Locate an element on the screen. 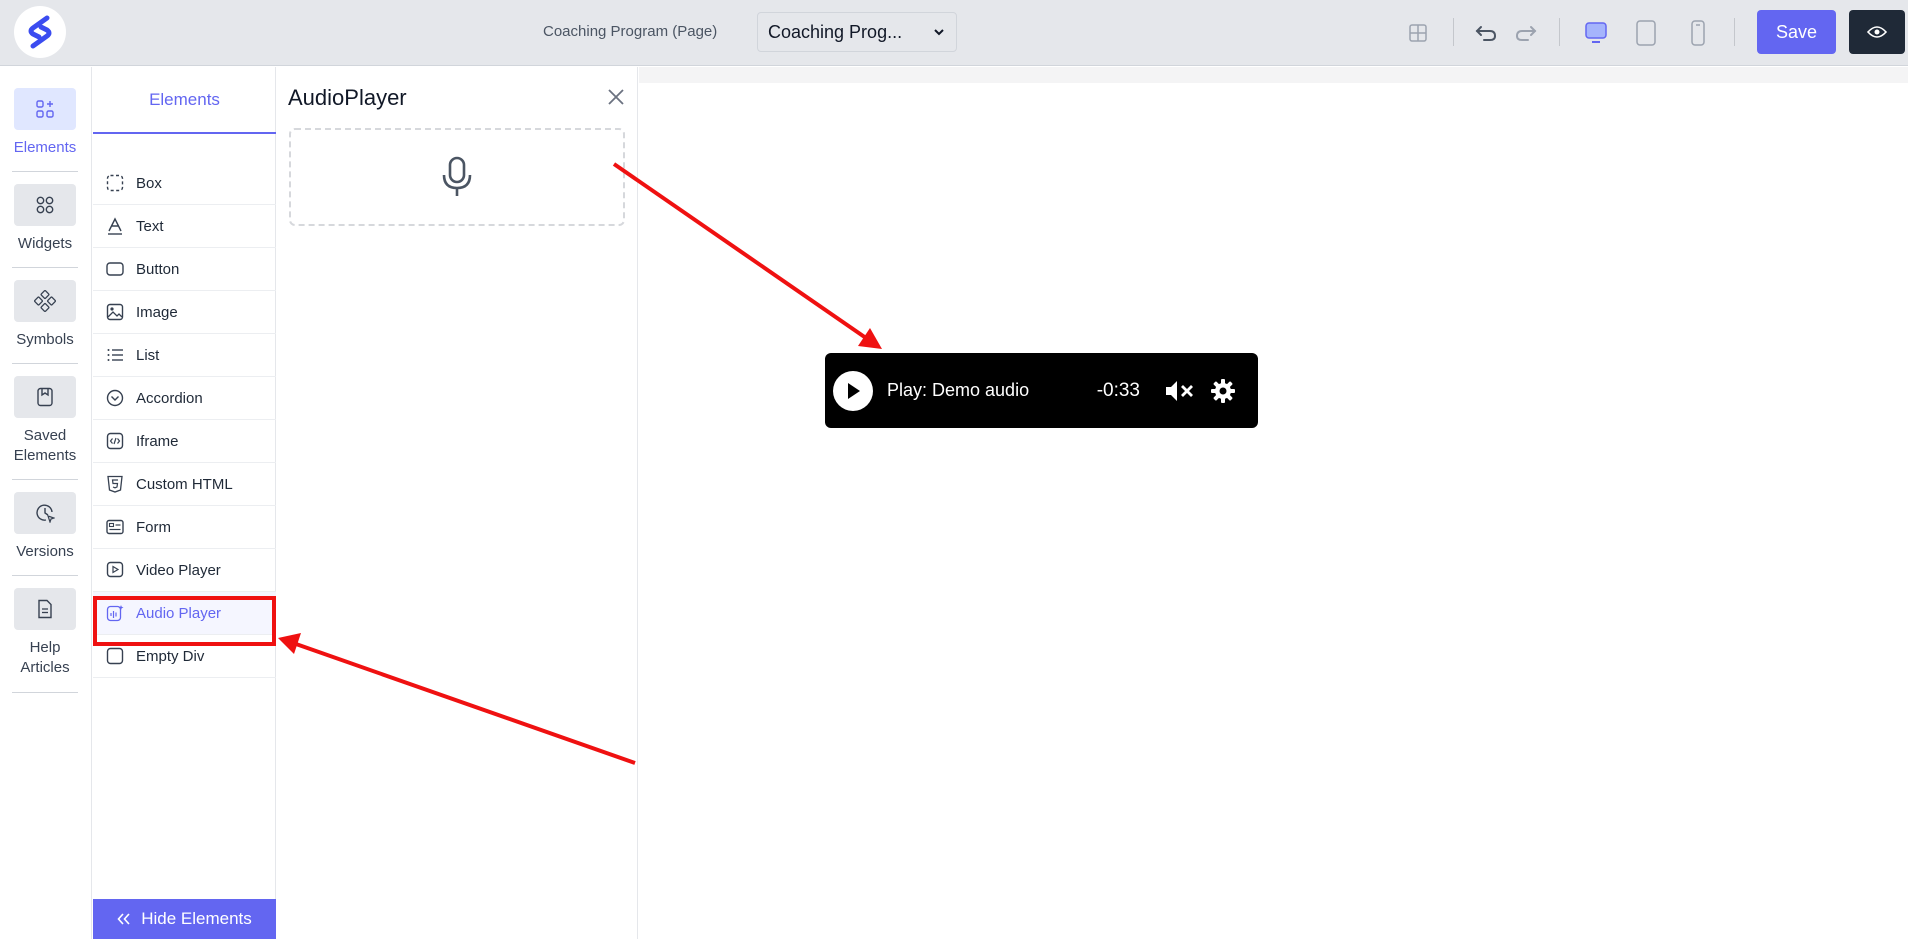  desktop-icon is located at coordinates (1596, 32).